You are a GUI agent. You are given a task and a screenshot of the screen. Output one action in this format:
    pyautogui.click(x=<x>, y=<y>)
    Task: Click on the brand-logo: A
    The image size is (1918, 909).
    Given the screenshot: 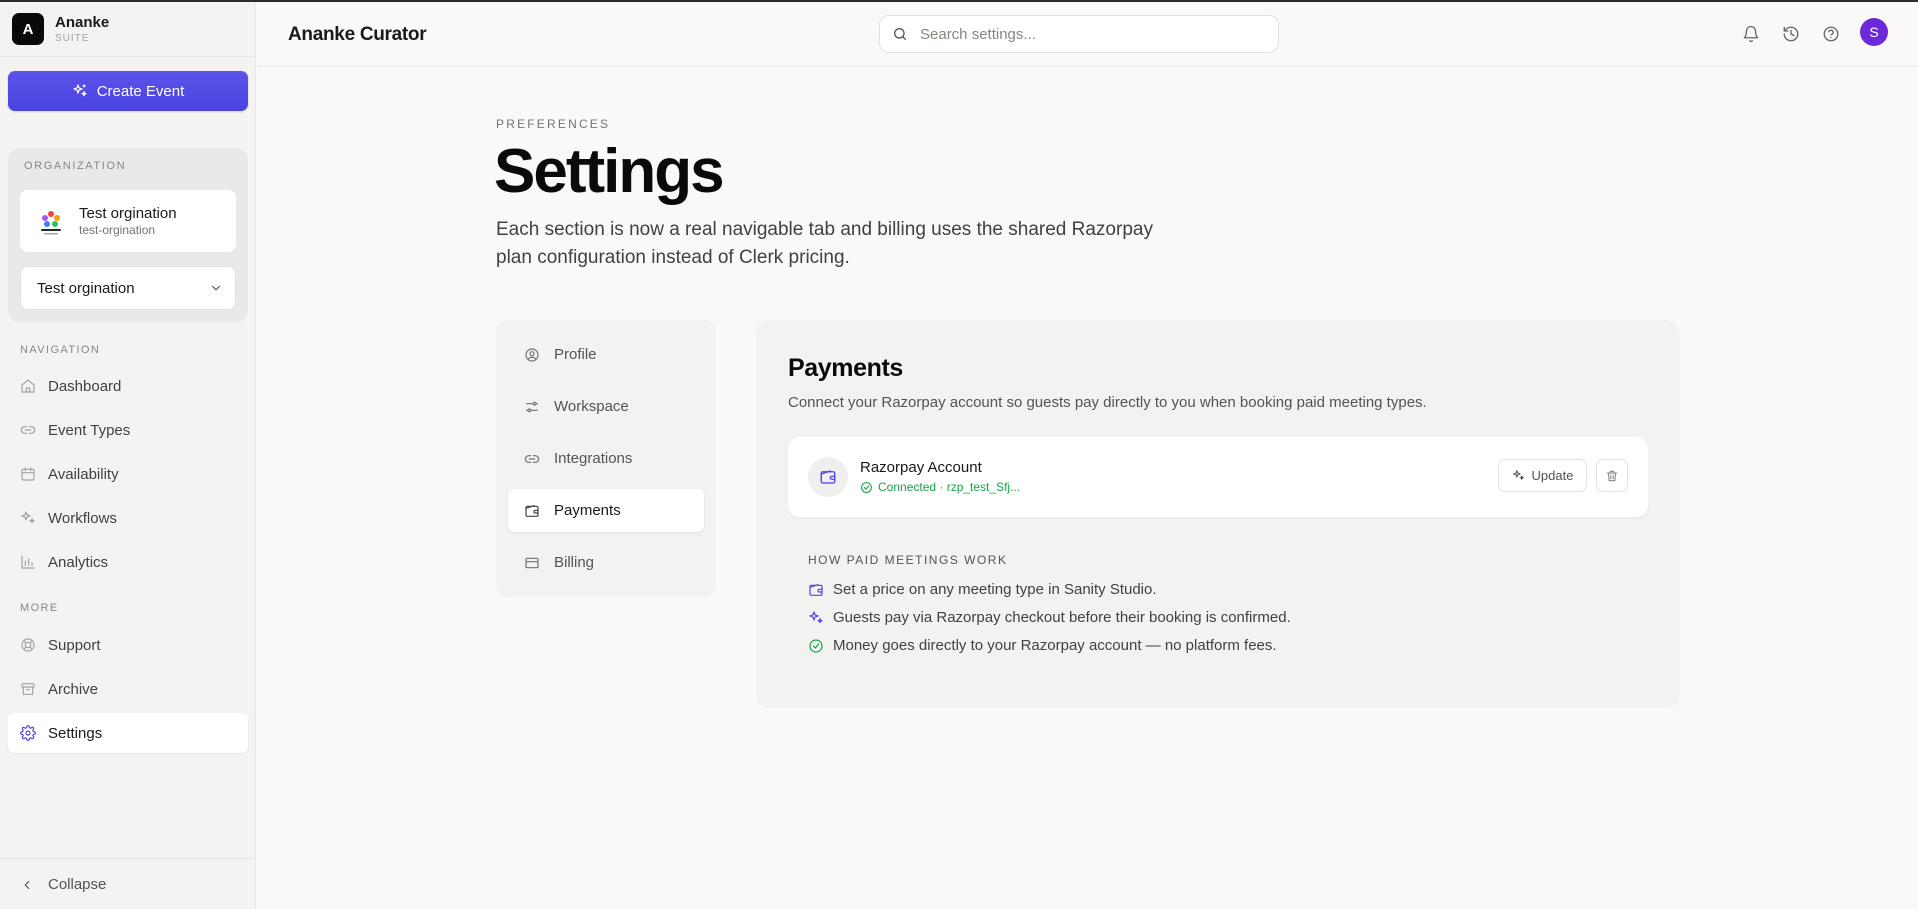 What is the action you would take?
    pyautogui.click(x=28, y=29)
    